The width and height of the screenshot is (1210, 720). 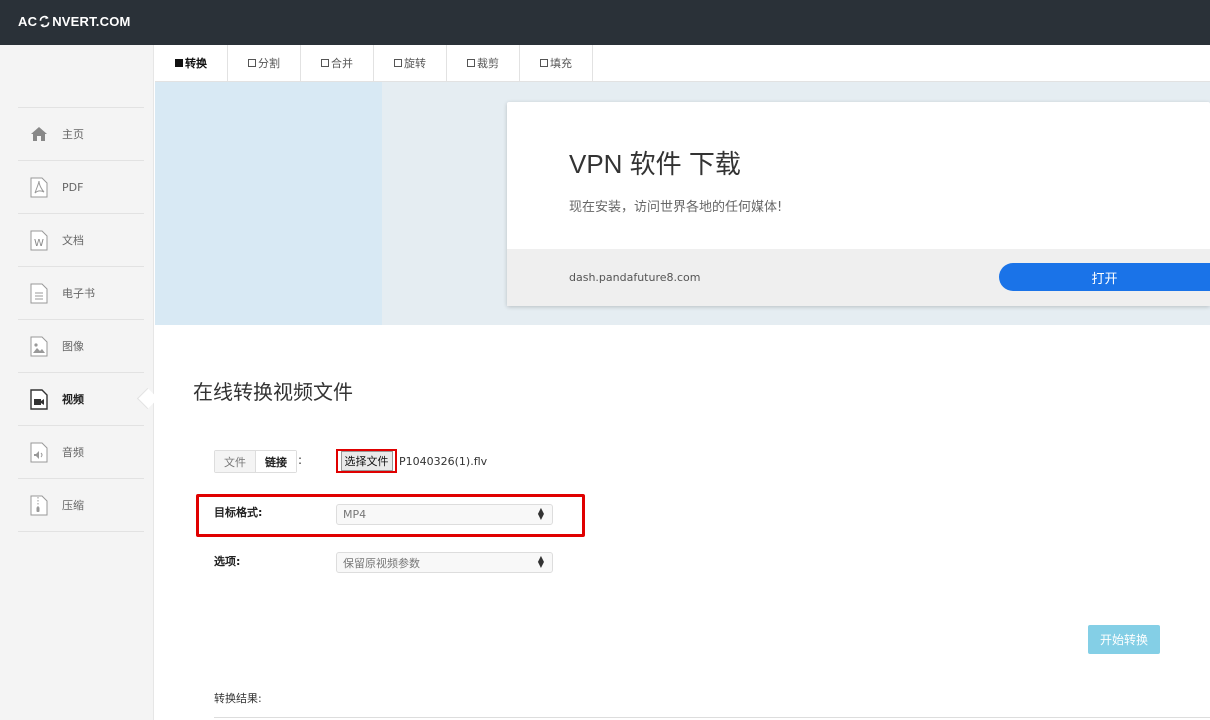 I want to click on choose-file-button: 选择文件, so click(x=366, y=461).